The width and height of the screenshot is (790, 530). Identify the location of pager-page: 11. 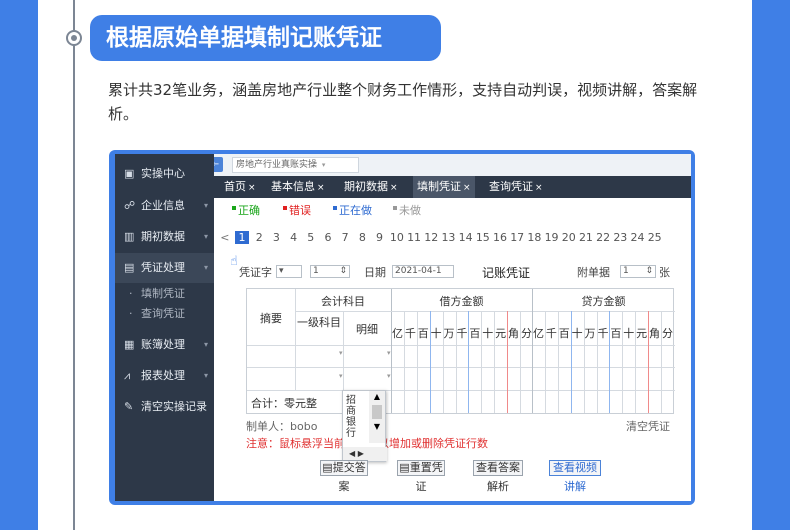
(414, 237).